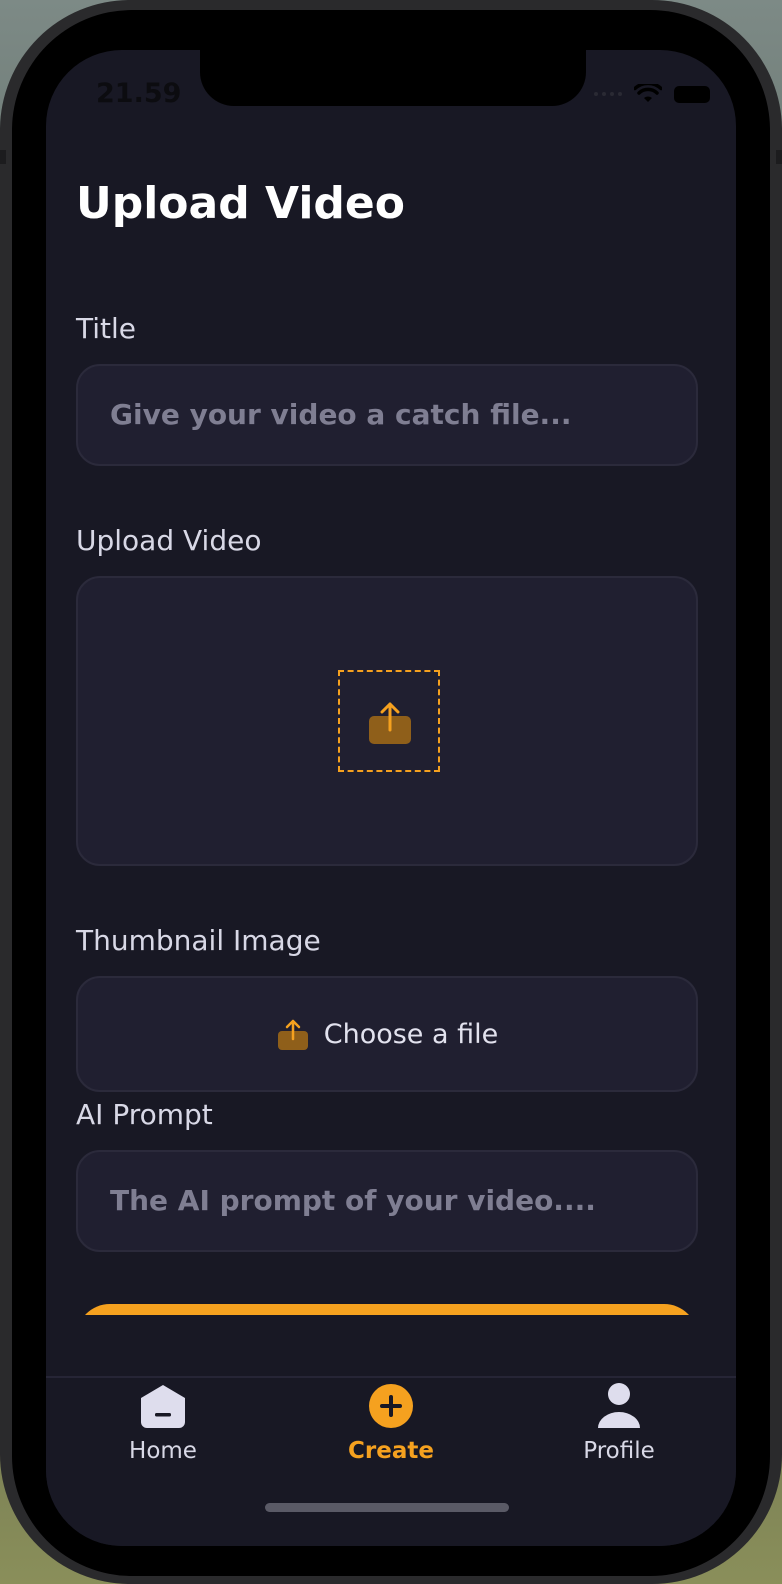 The height and width of the screenshot is (1584, 782). What do you see at coordinates (619, 1451) in the screenshot?
I see `tab-profile-label: Profile` at bounding box center [619, 1451].